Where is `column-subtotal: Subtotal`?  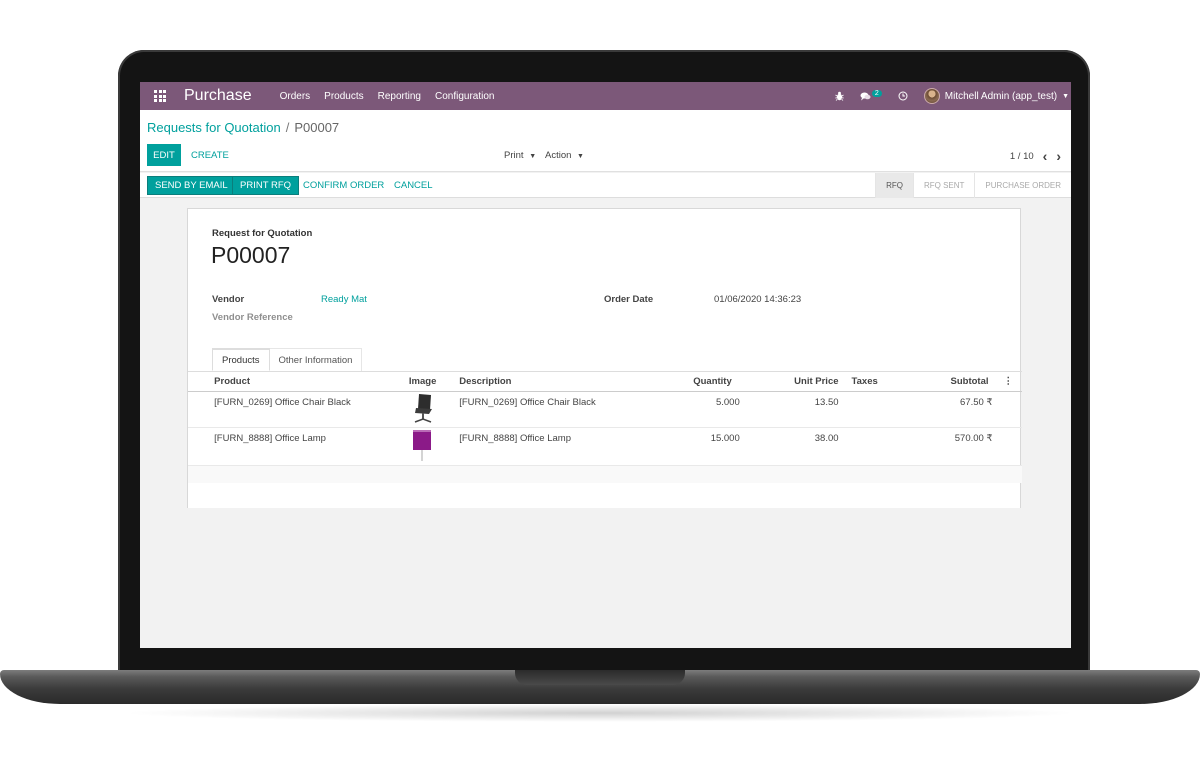 column-subtotal: Subtotal is located at coordinates (936, 382).